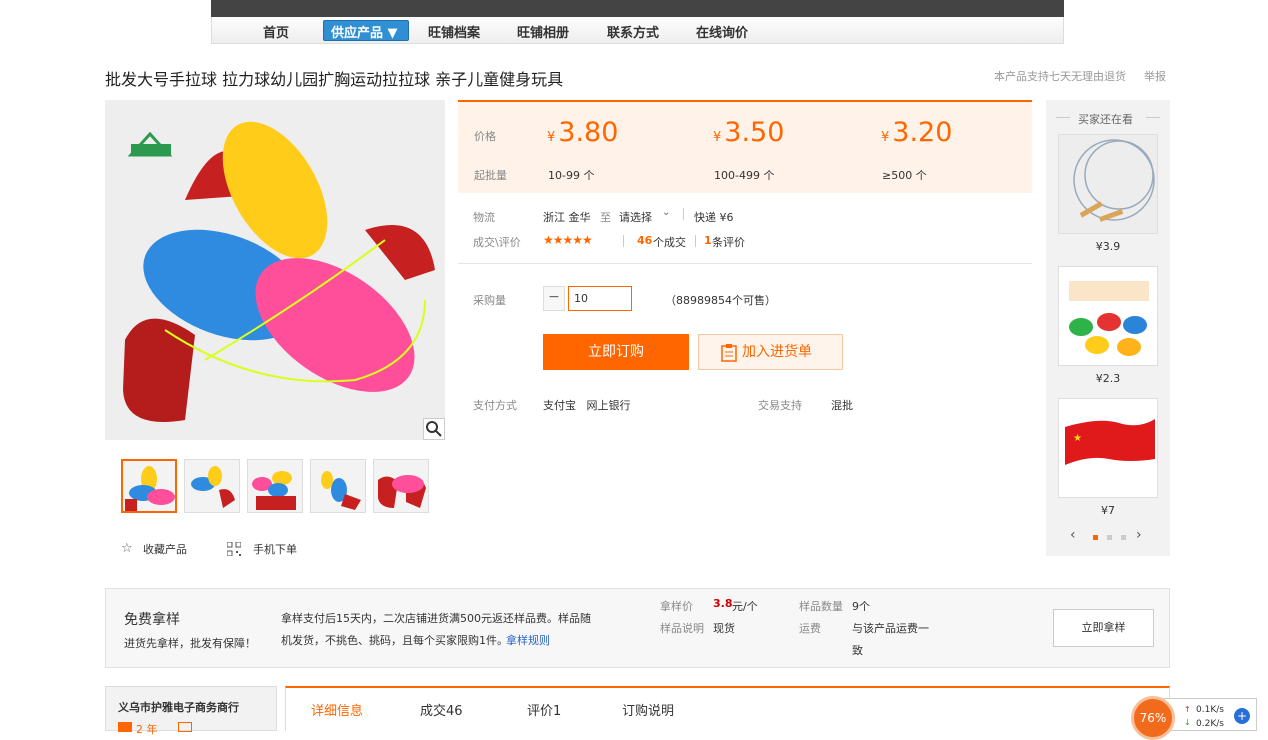 The height and width of the screenshot is (740, 1268). What do you see at coordinates (1108, 184) in the screenshot?
I see `related-item-1-image` at bounding box center [1108, 184].